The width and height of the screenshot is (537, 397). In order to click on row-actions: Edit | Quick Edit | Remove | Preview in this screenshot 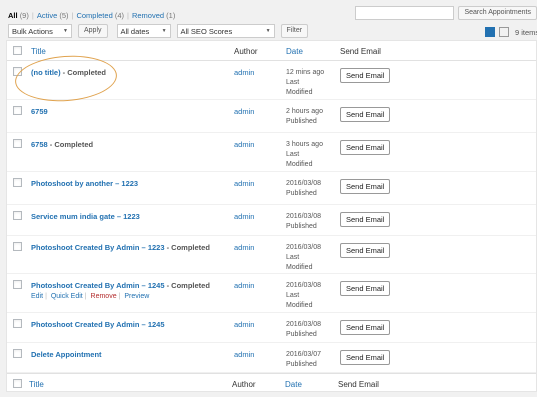, I will do `click(90, 296)`.